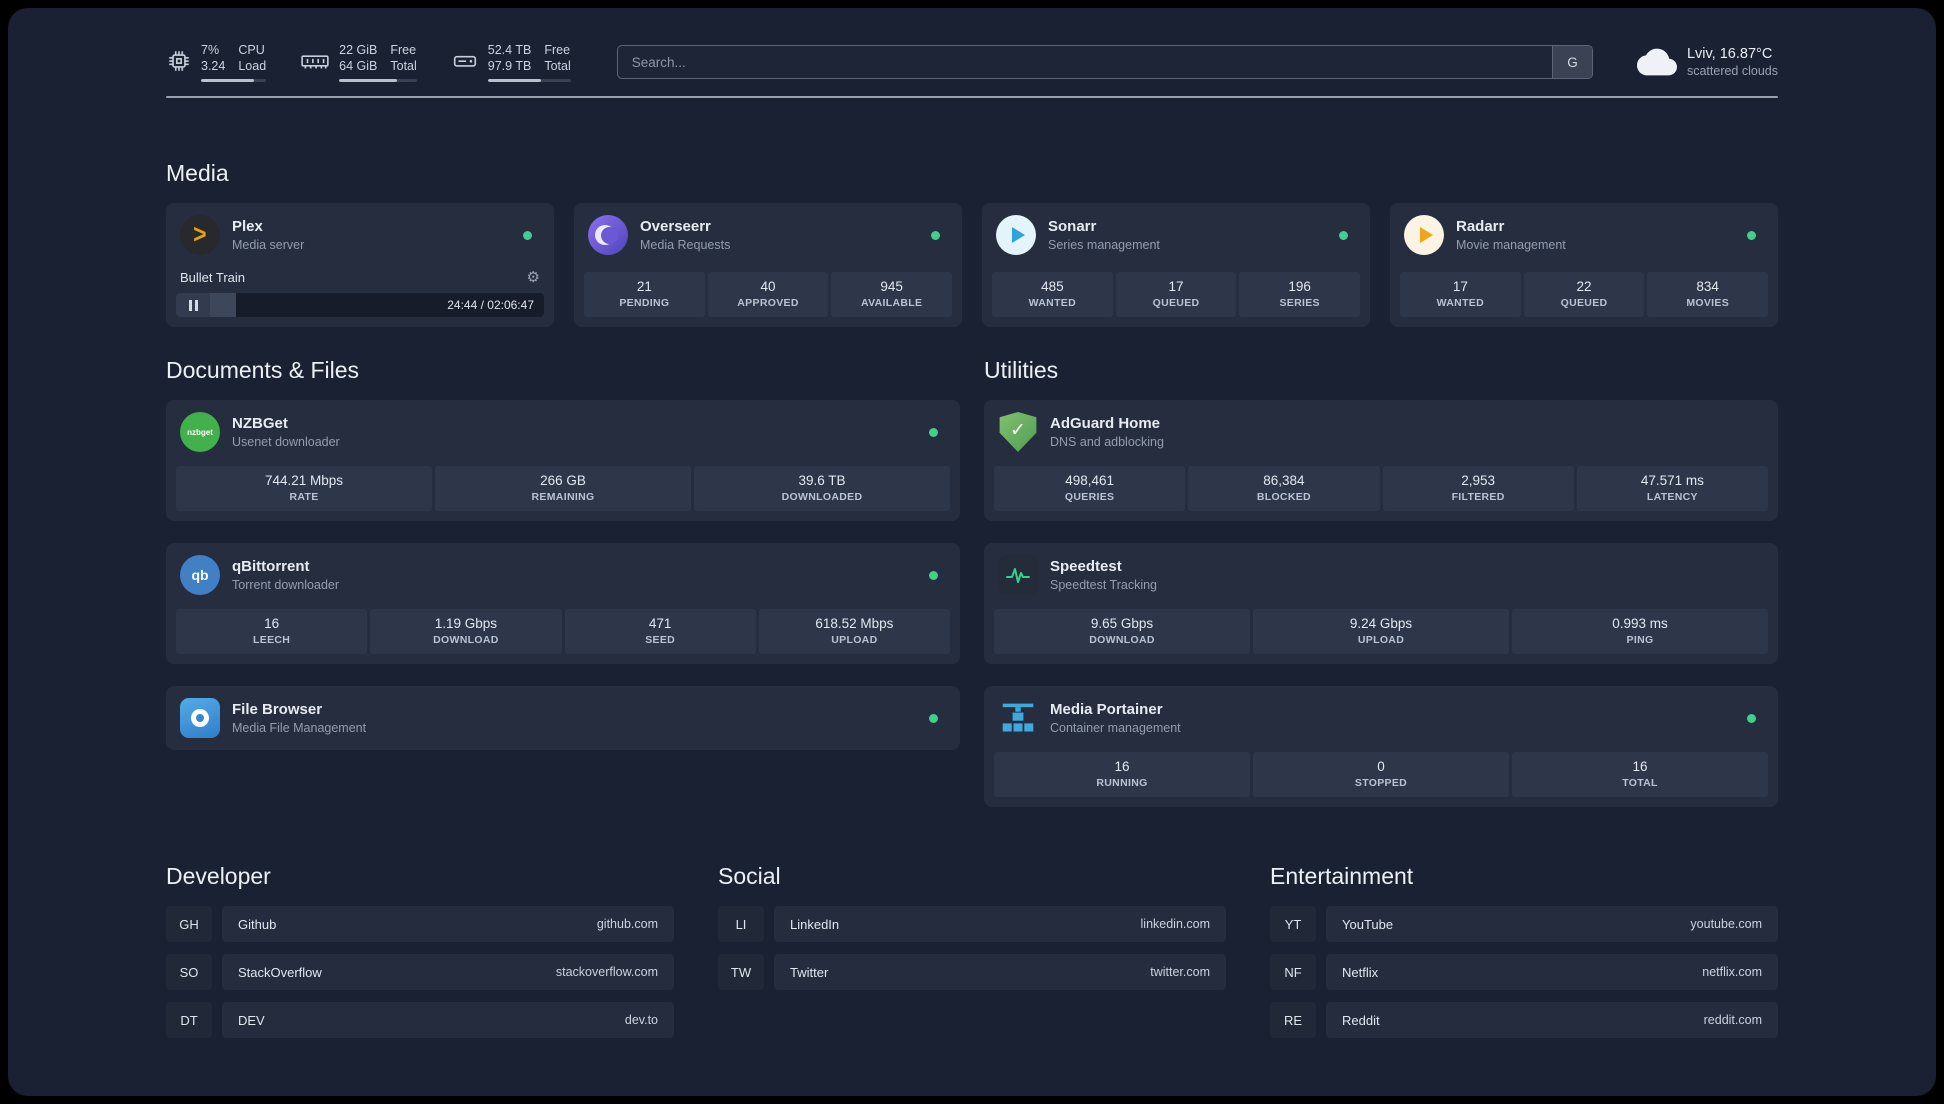 This screenshot has height=1104, width=1944. Describe the element at coordinates (1084, 62) in the screenshot. I see `search-input` at that location.